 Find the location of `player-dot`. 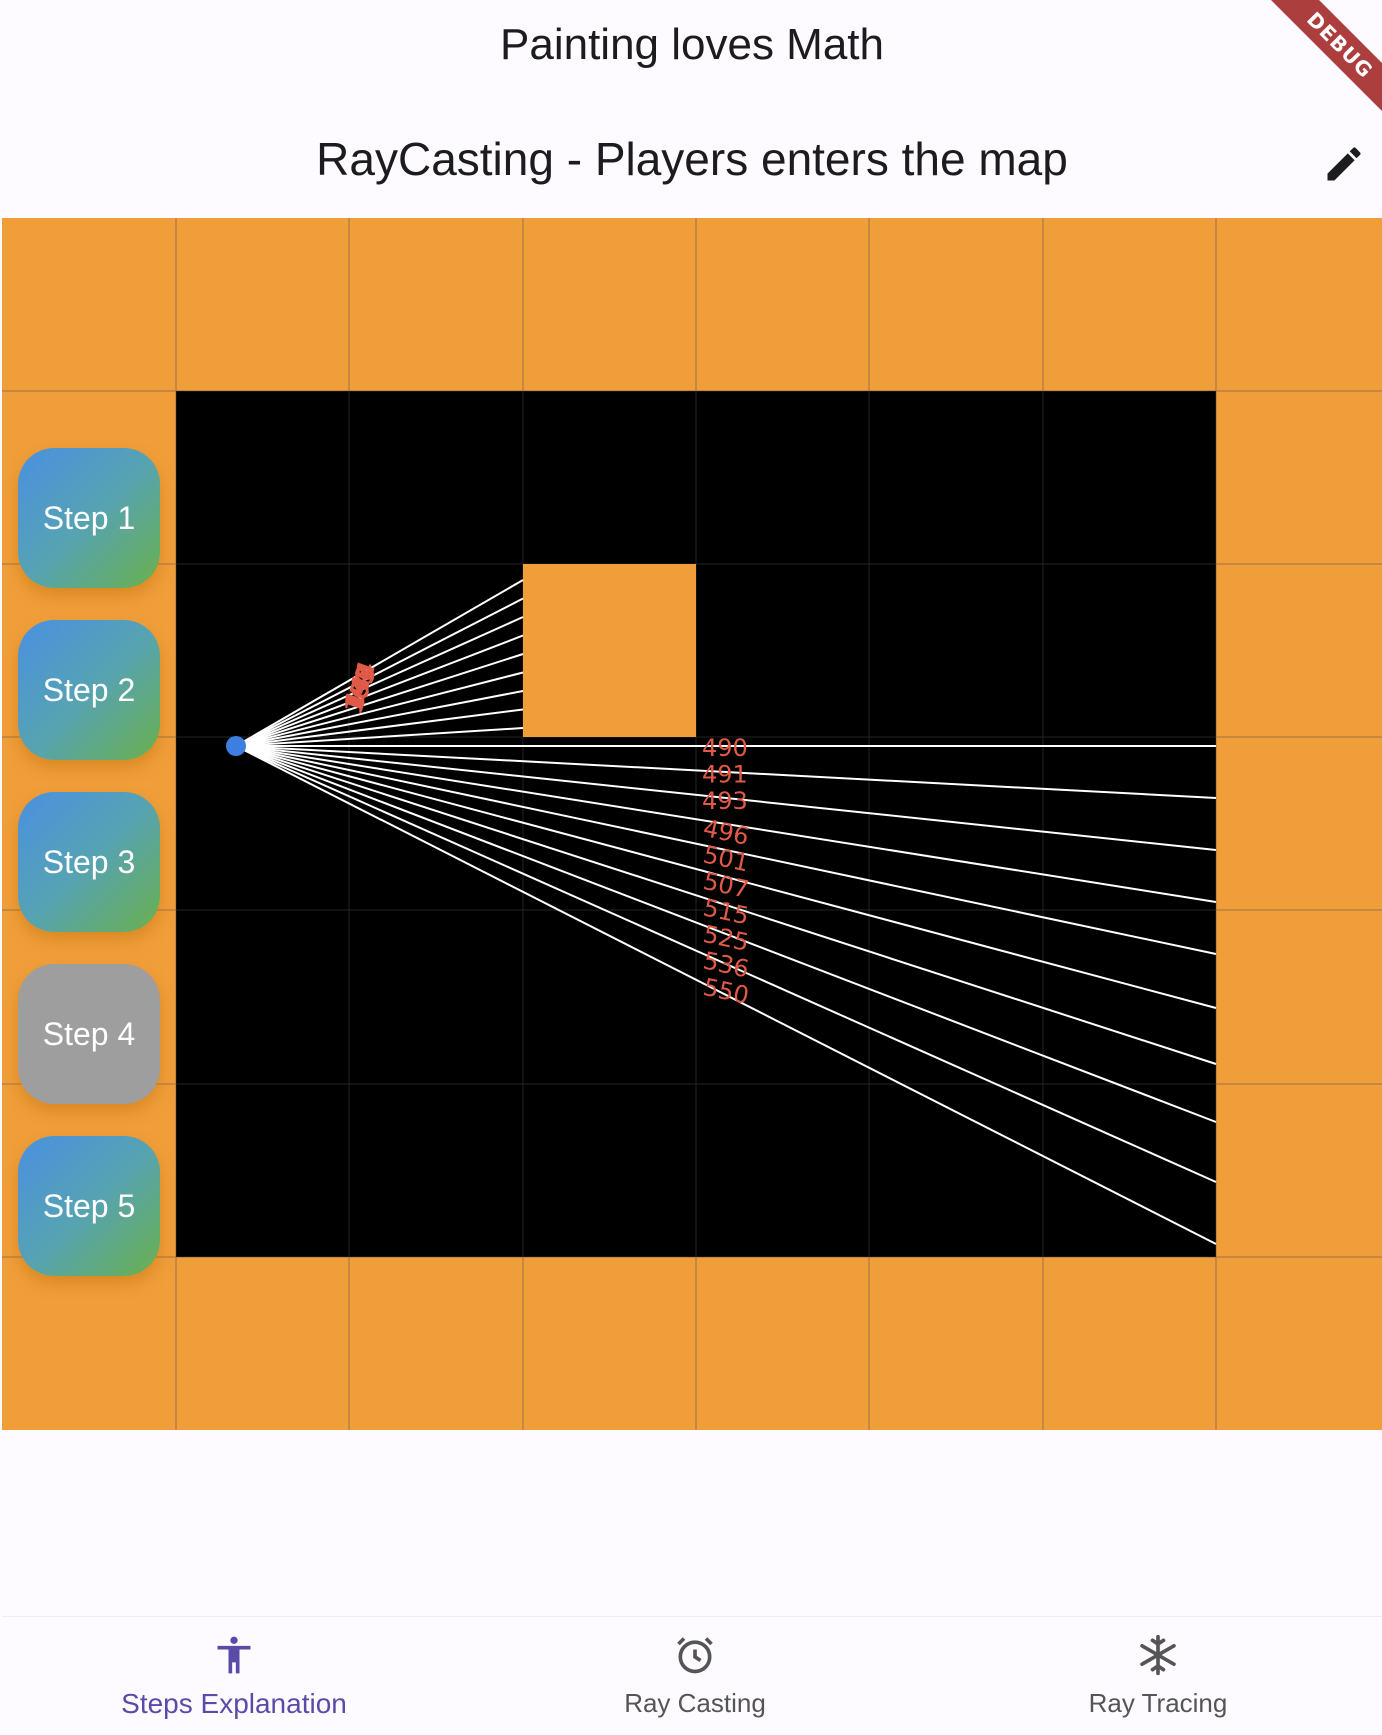

player-dot is located at coordinates (236, 746).